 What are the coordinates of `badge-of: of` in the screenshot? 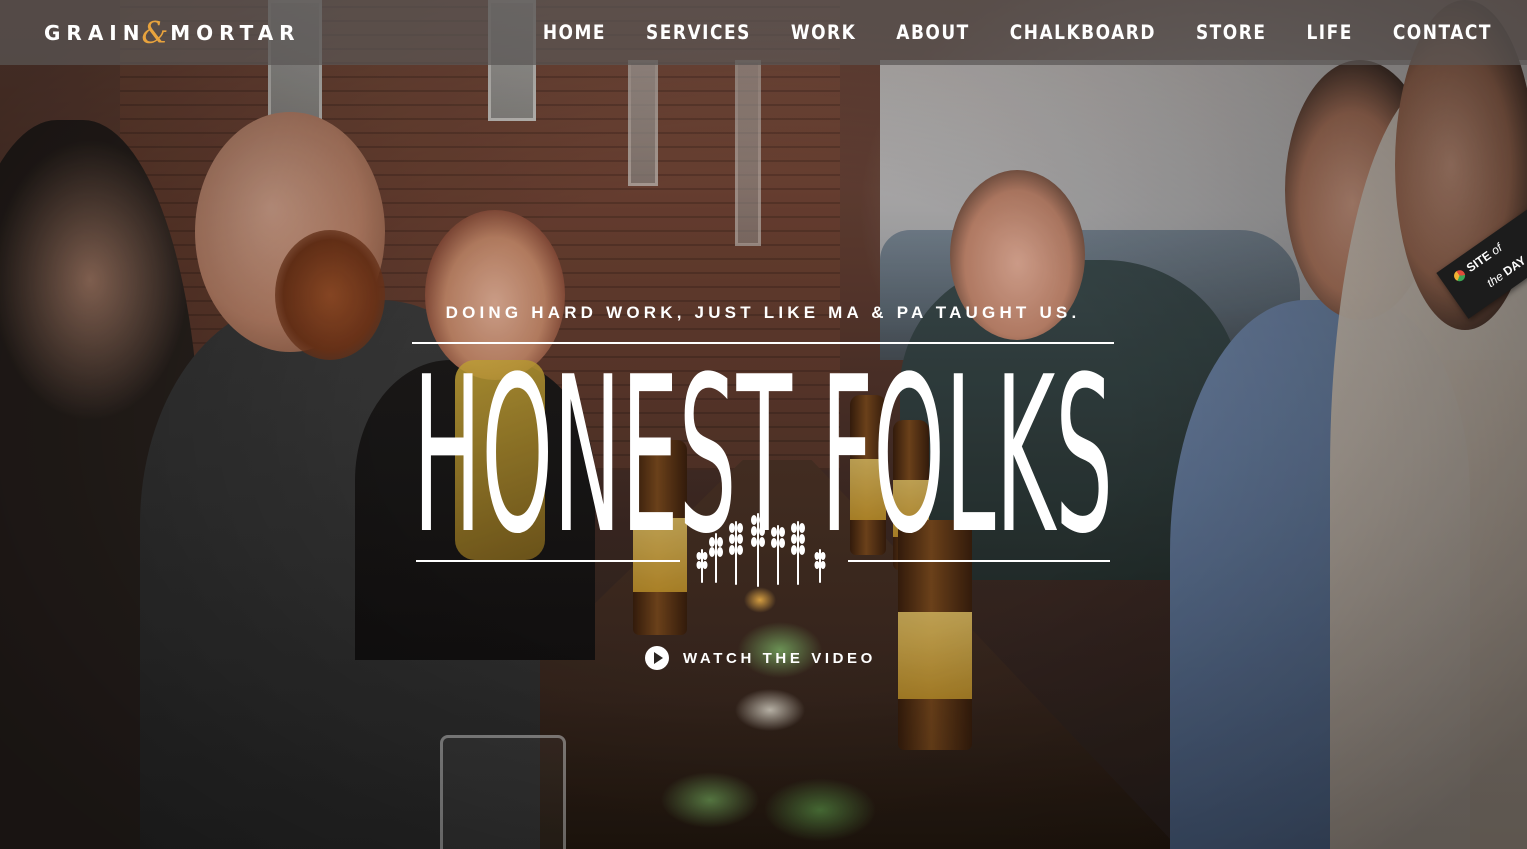 It's located at (1496, 249).